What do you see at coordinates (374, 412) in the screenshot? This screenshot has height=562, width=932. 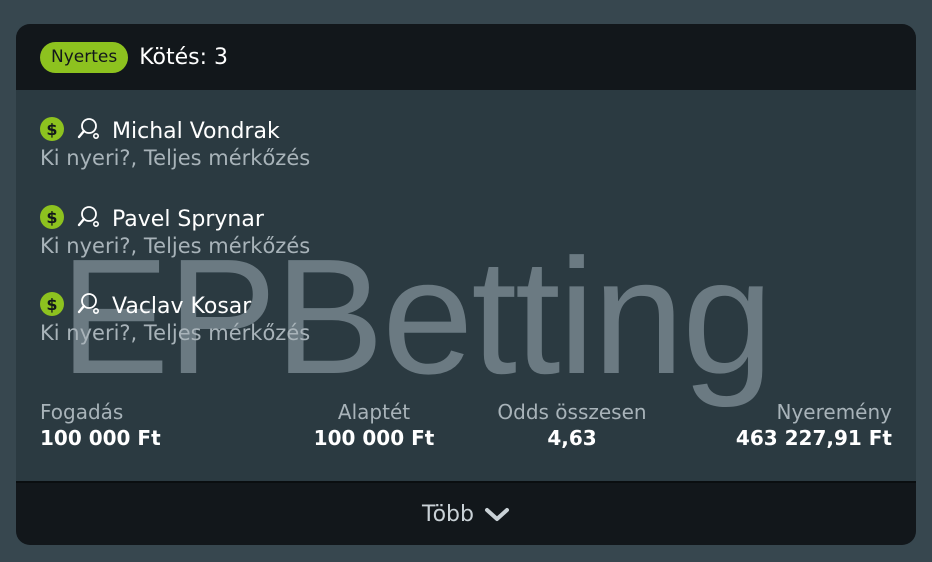 I see `base-stake-label: Alaptét` at bounding box center [374, 412].